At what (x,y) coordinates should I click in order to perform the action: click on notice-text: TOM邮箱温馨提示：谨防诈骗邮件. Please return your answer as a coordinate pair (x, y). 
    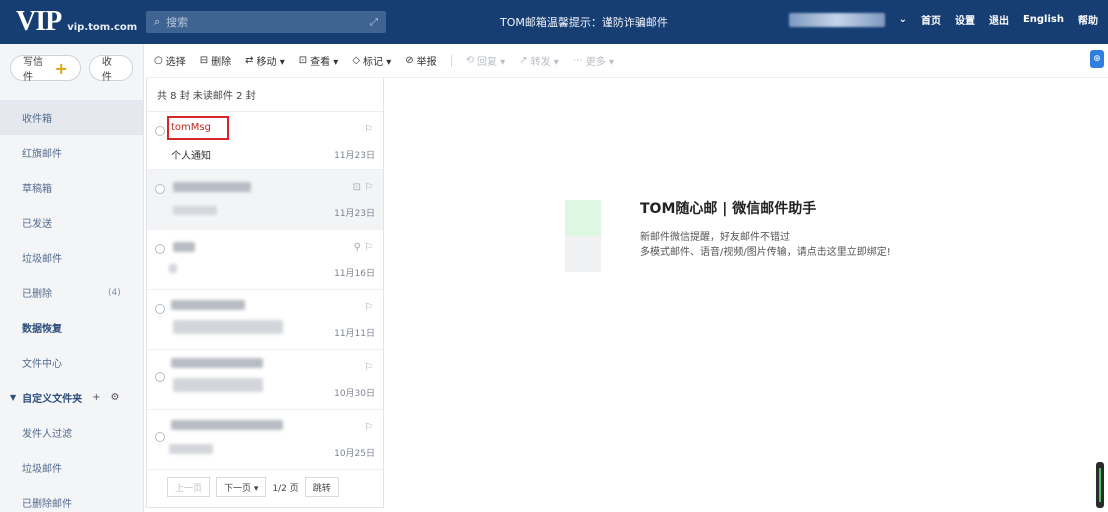
    Looking at the image, I should click on (584, 22).